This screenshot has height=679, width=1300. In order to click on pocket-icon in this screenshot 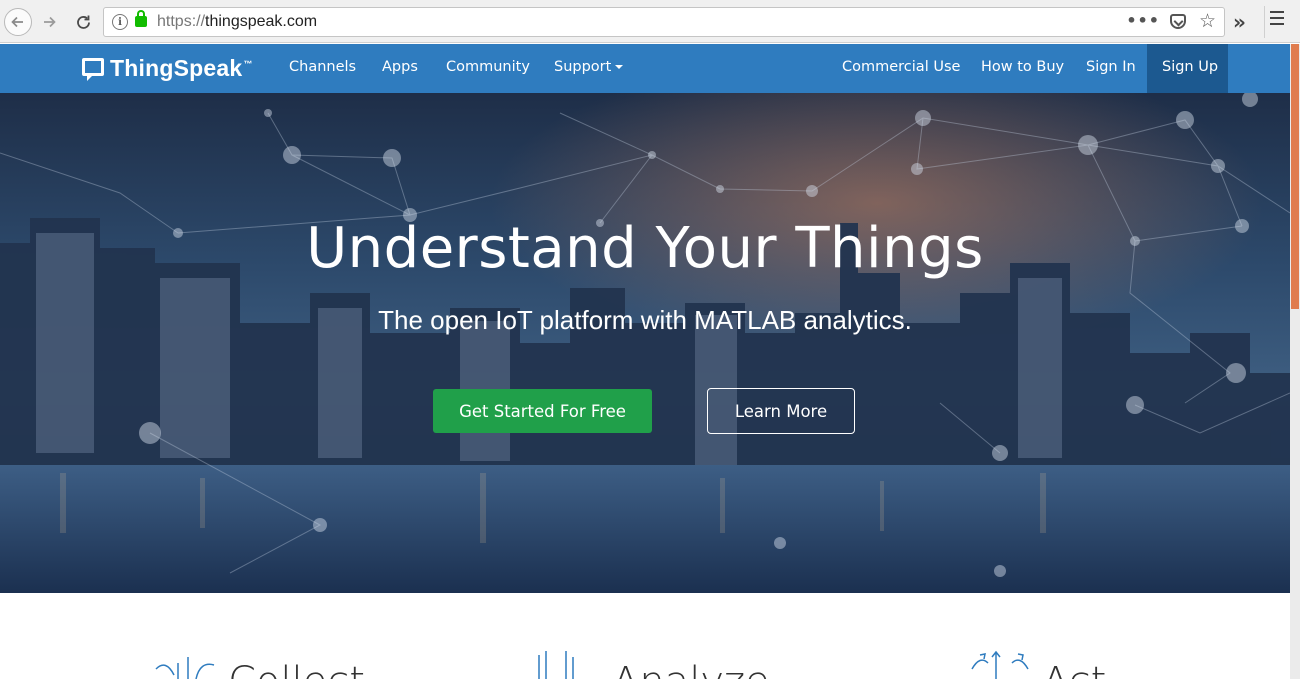, I will do `click(1178, 21)`.